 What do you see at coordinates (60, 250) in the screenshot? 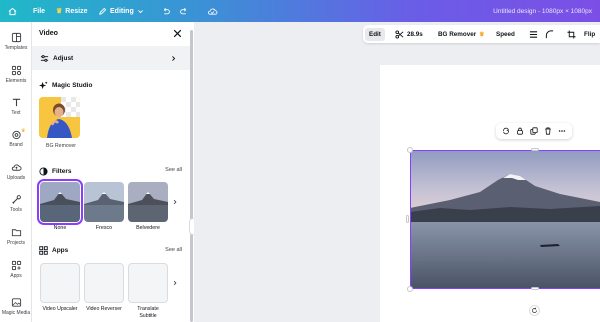
I see `apps-label: Apps` at bounding box center [60, 250].